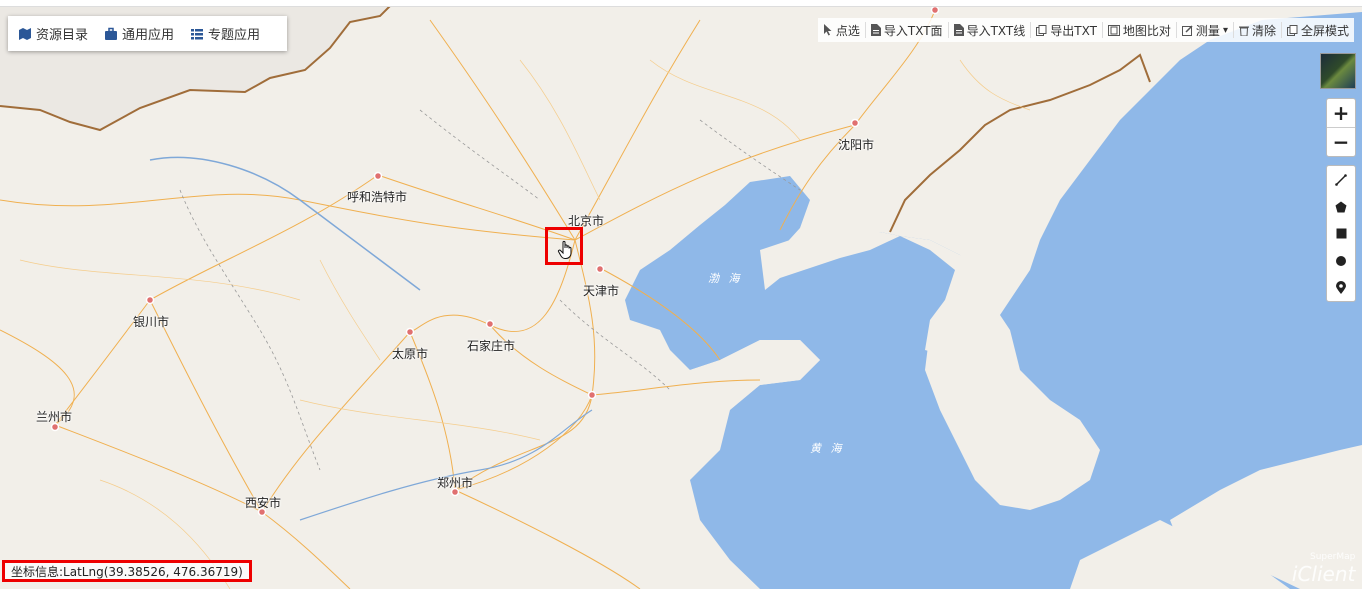  Describe the element at coordinates (1146, 30) in the screenshot. I see `tool-map-compare-label: 地图比对` at that location.